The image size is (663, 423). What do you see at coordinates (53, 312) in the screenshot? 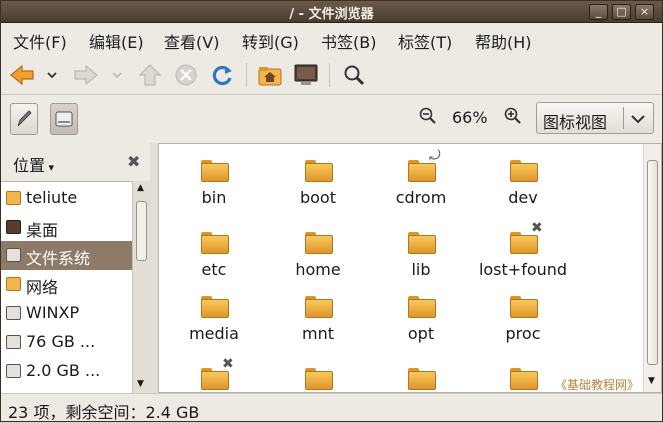
I see `sidebar-item-label: WINXP` at bounding box center [53, 312].